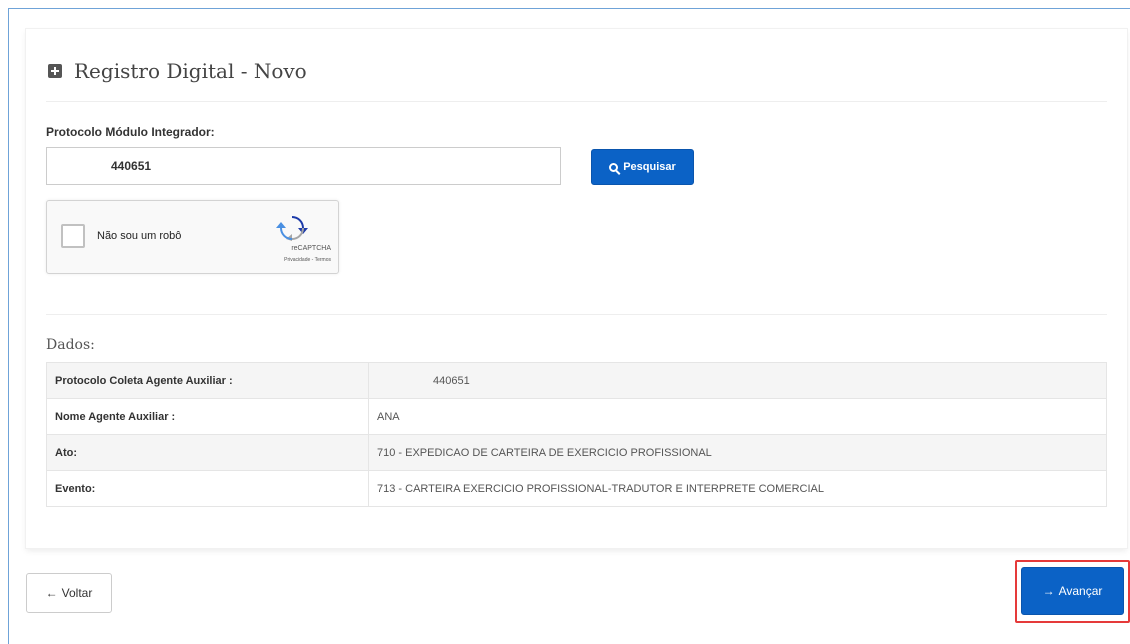  Describe the element at coordinates (292, 228) in the screenshot. I see `recaptcha-logo-icon` at that location.